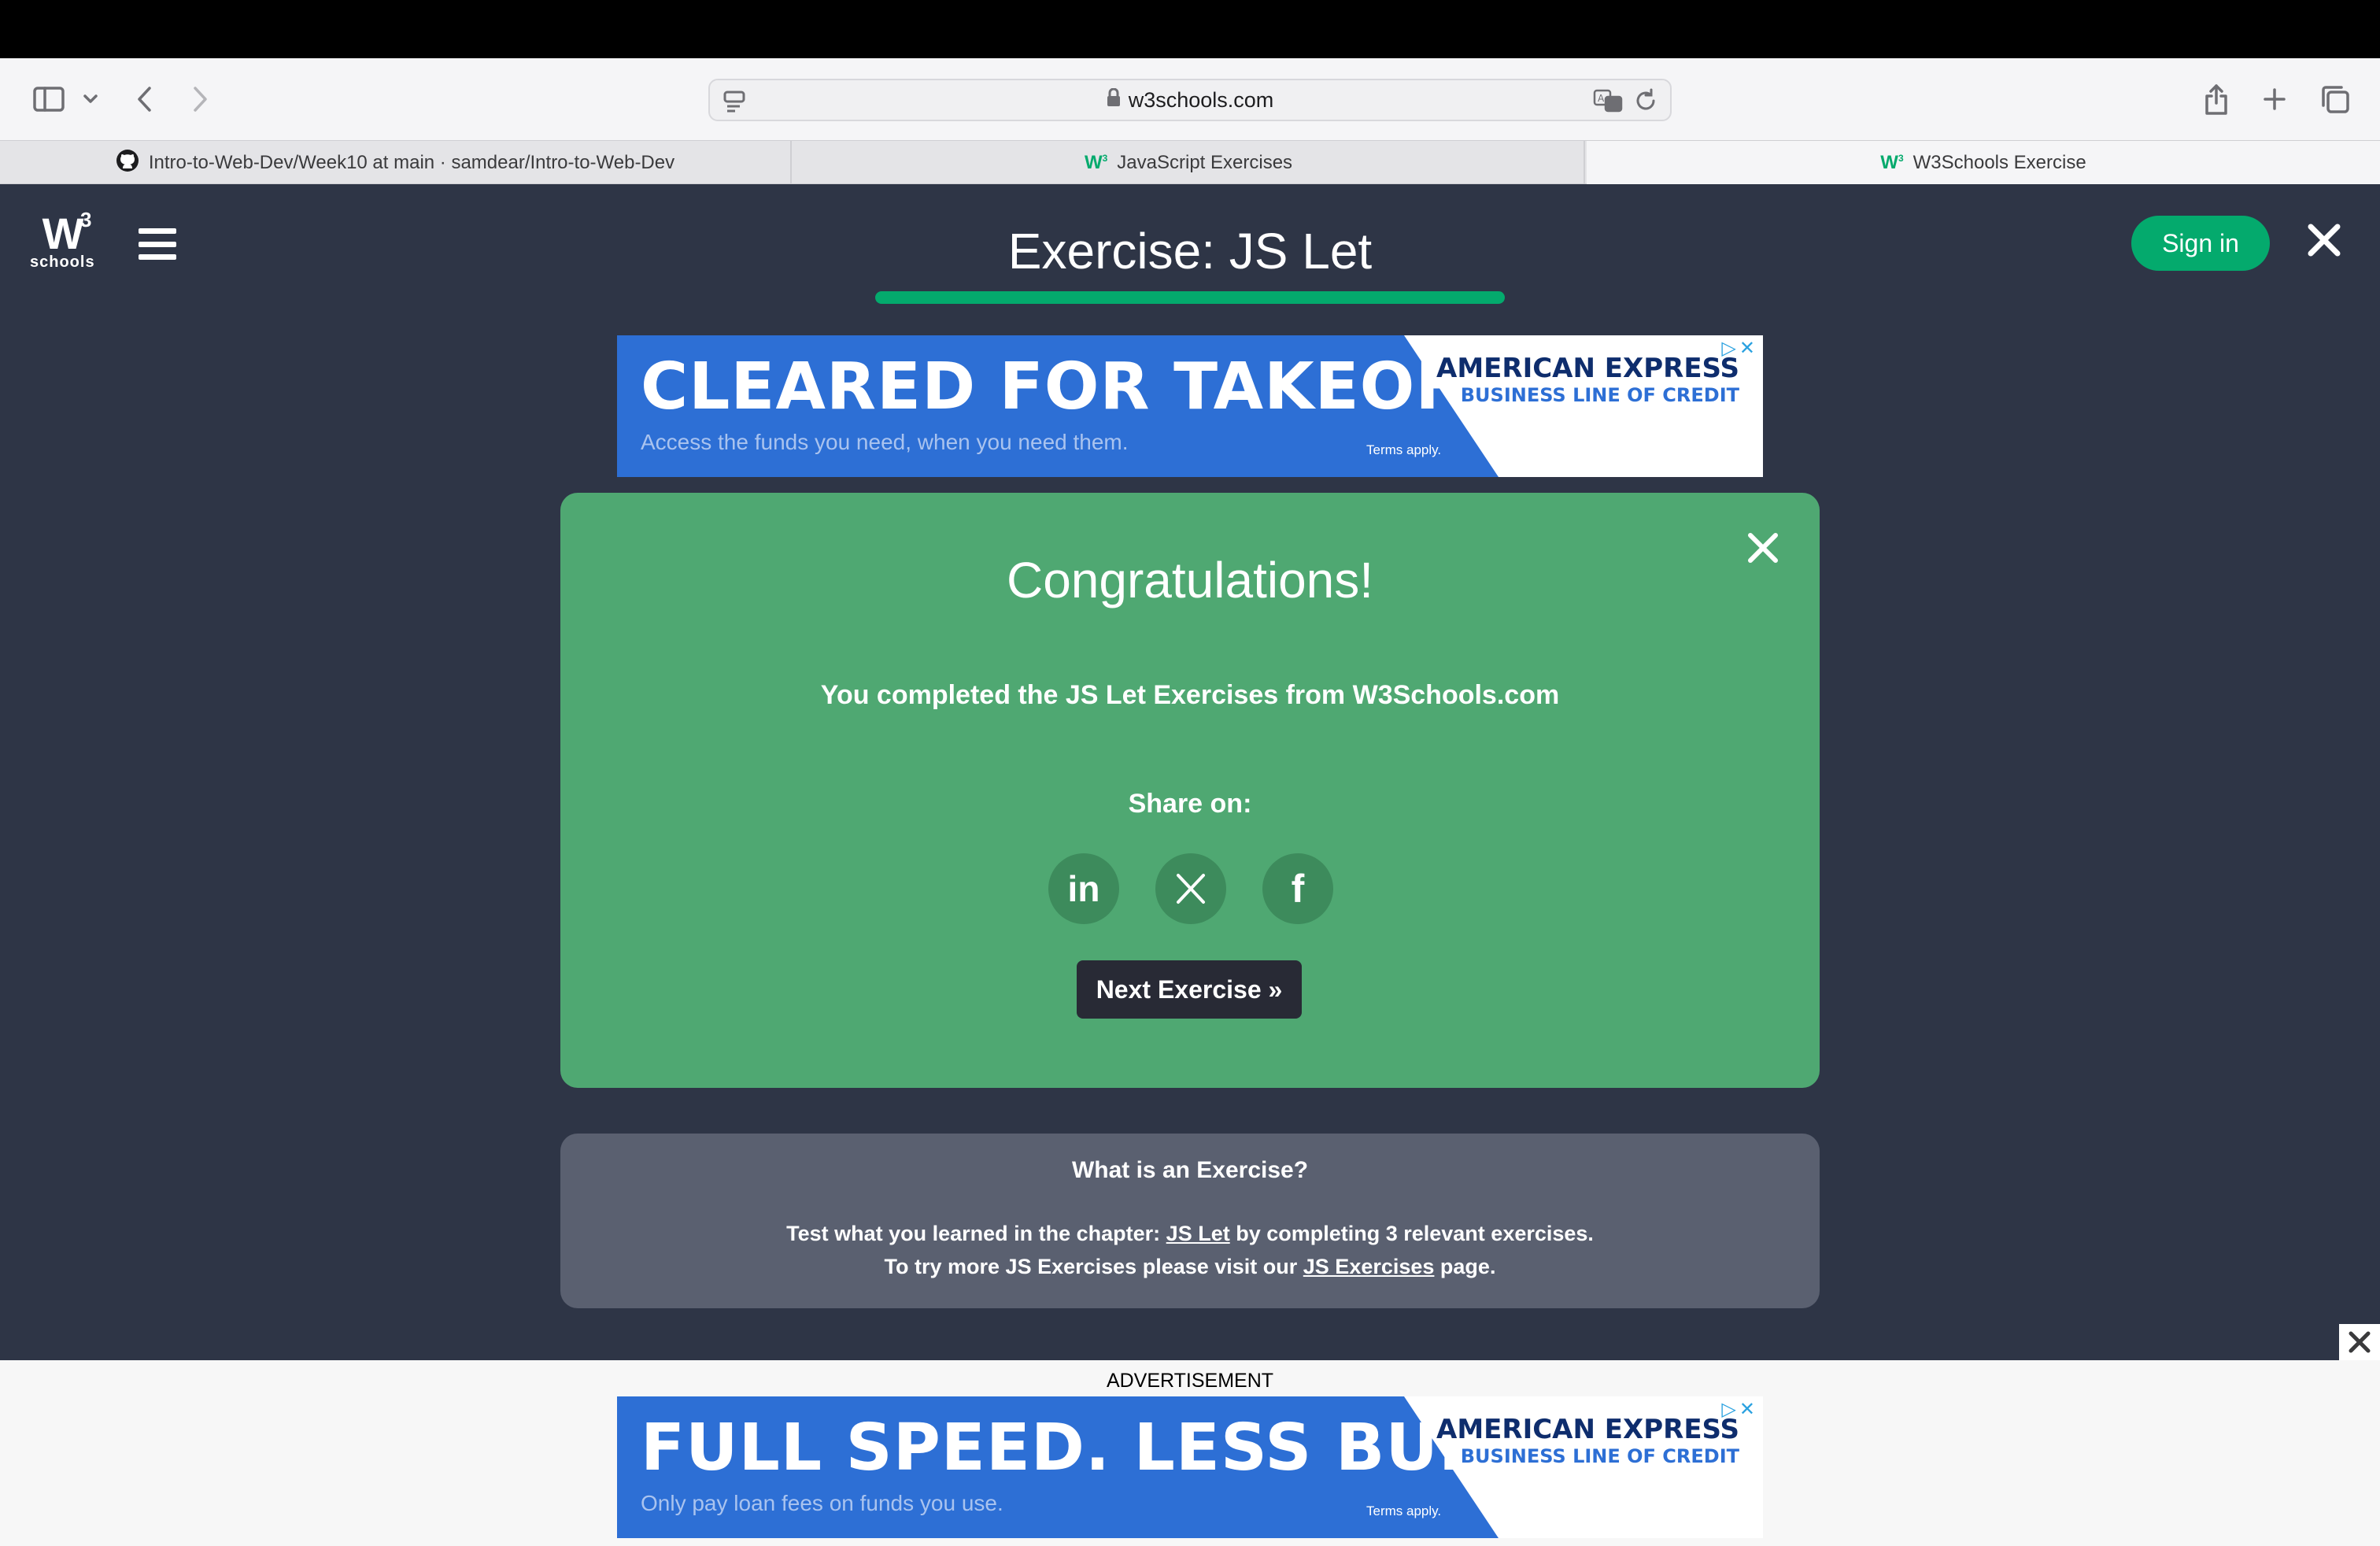 Image resolution: width=2380 pixels, height=1546 pixels. Describe the element at coordinates (2274, 99) in the screenshot. I see `new-tab-icon` at that location.